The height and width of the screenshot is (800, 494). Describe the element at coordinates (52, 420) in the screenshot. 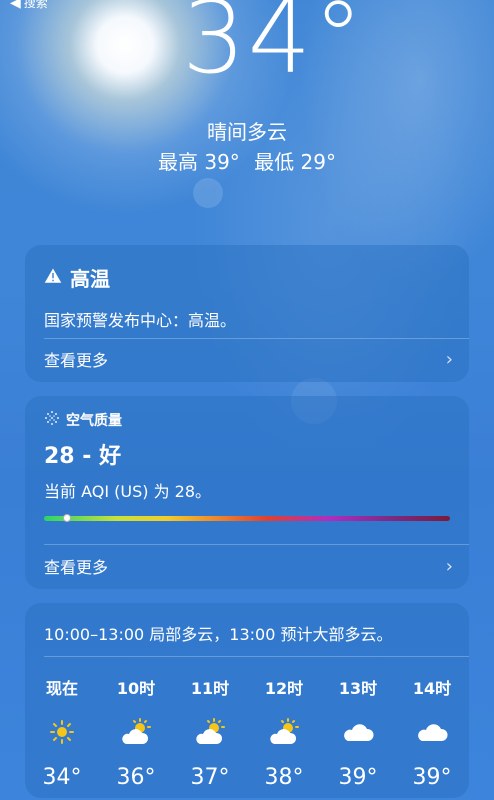

I see `air-quality-icon` at that location.